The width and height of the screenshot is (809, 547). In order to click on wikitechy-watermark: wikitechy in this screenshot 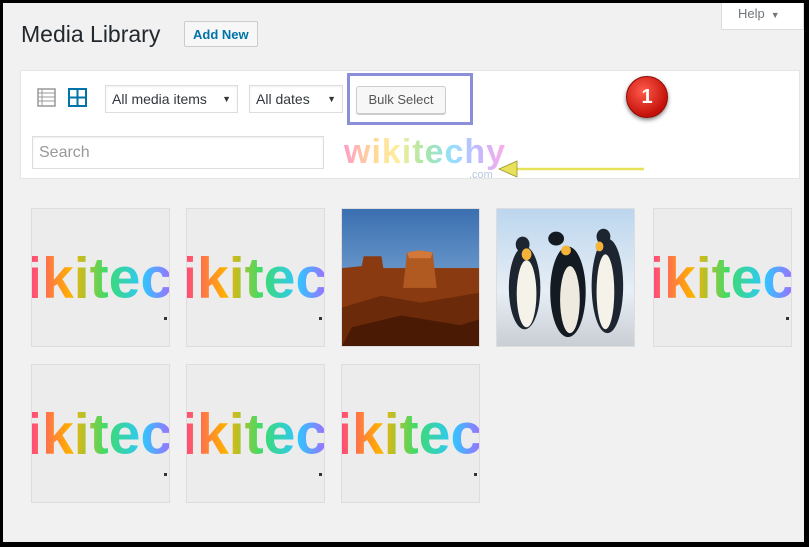, I will do `click(425, 152)`.